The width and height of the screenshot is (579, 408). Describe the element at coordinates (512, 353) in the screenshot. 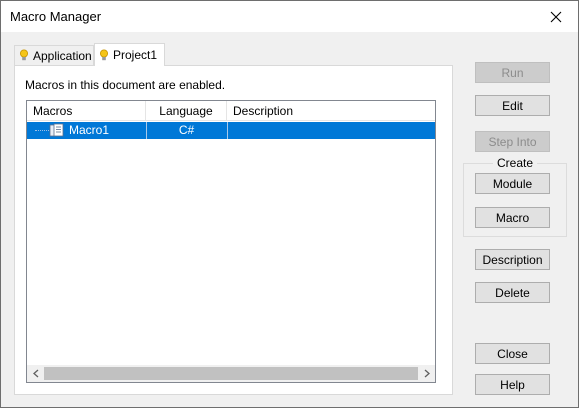

I see `close-button: Close` at that location.